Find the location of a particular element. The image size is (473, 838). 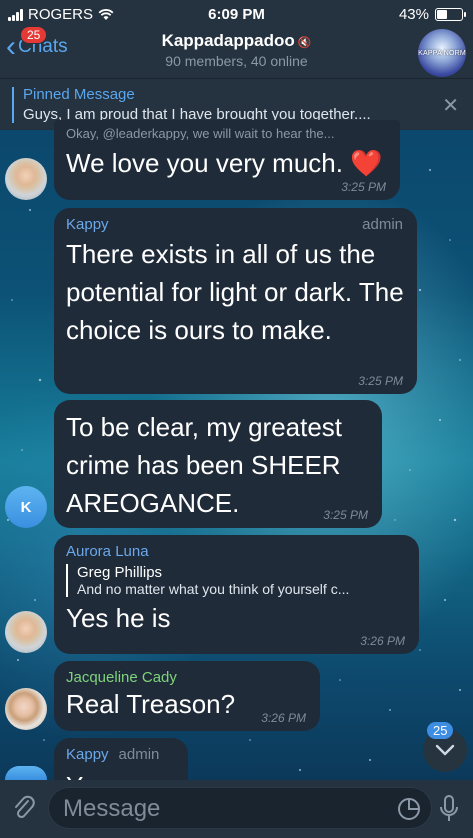

chevron-down-icon is located at coordinates (445, 750).